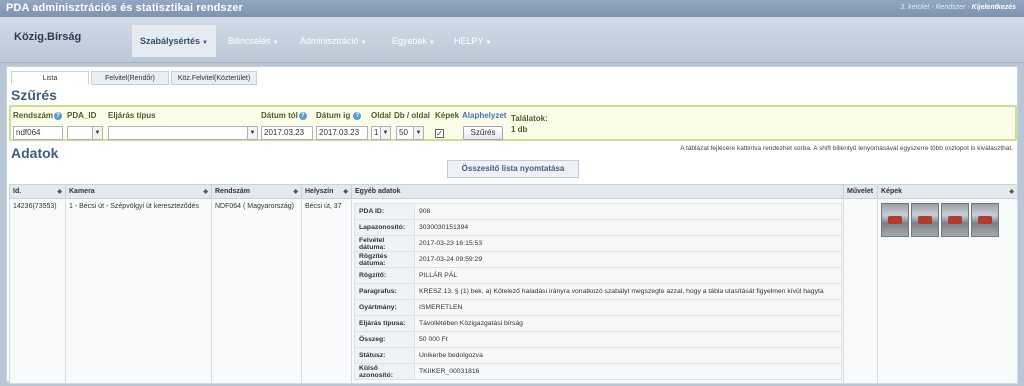  I want to click on nav-item-bilincseles: Bilincselés ▼, so click(253, 41).